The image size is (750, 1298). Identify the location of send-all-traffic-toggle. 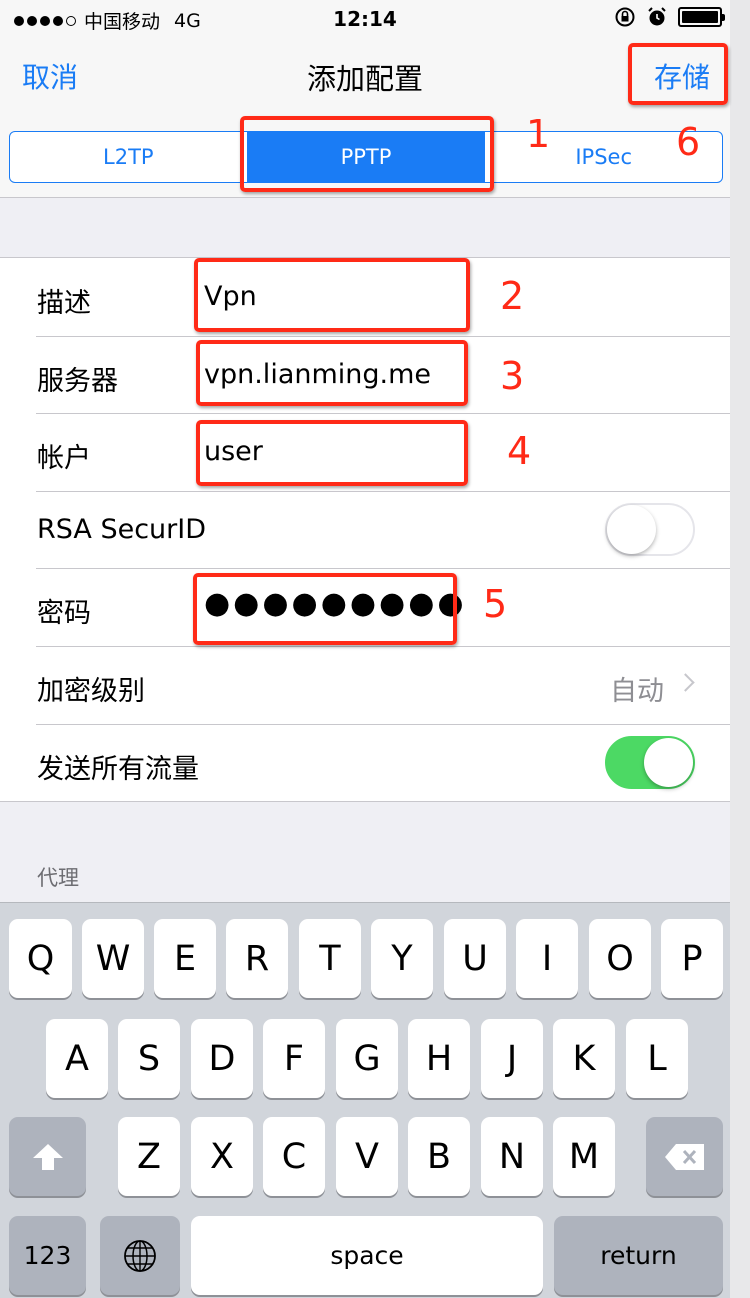
(650, 762).